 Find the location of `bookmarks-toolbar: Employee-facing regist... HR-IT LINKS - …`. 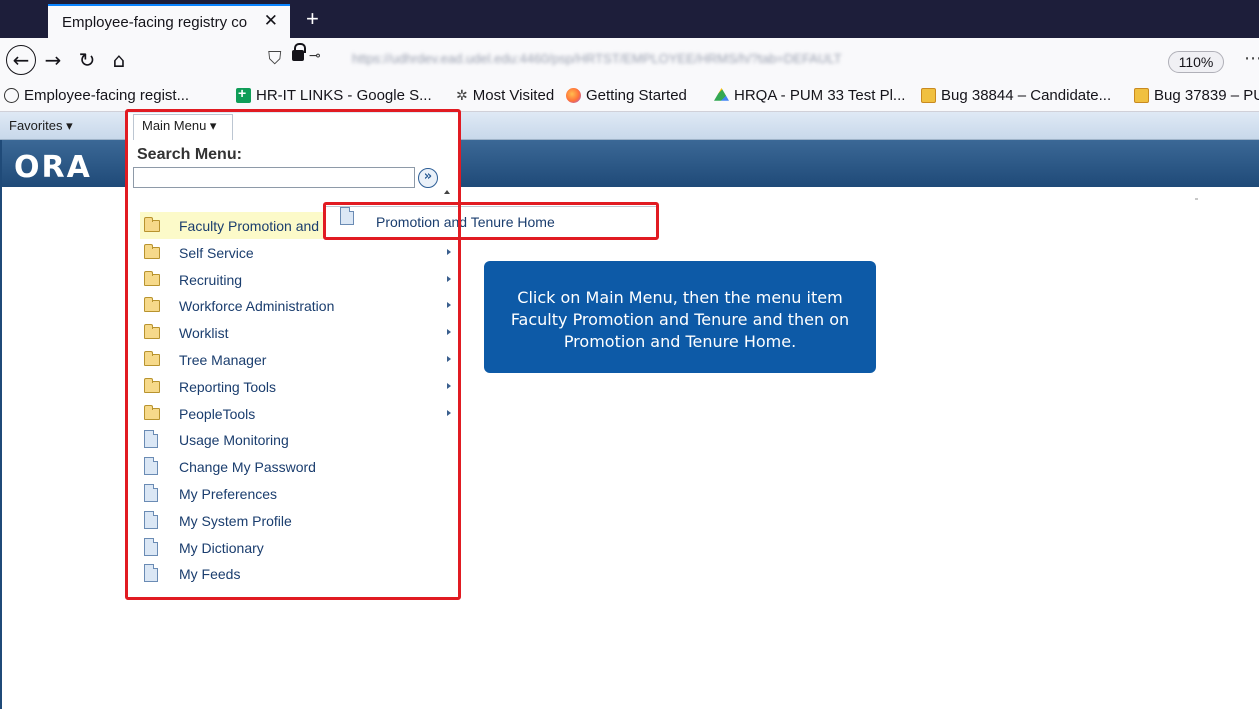

bookmarks-toolbar: Employee-facing regist... HR-IT LINKS - … is located at coordinates (629, 98).